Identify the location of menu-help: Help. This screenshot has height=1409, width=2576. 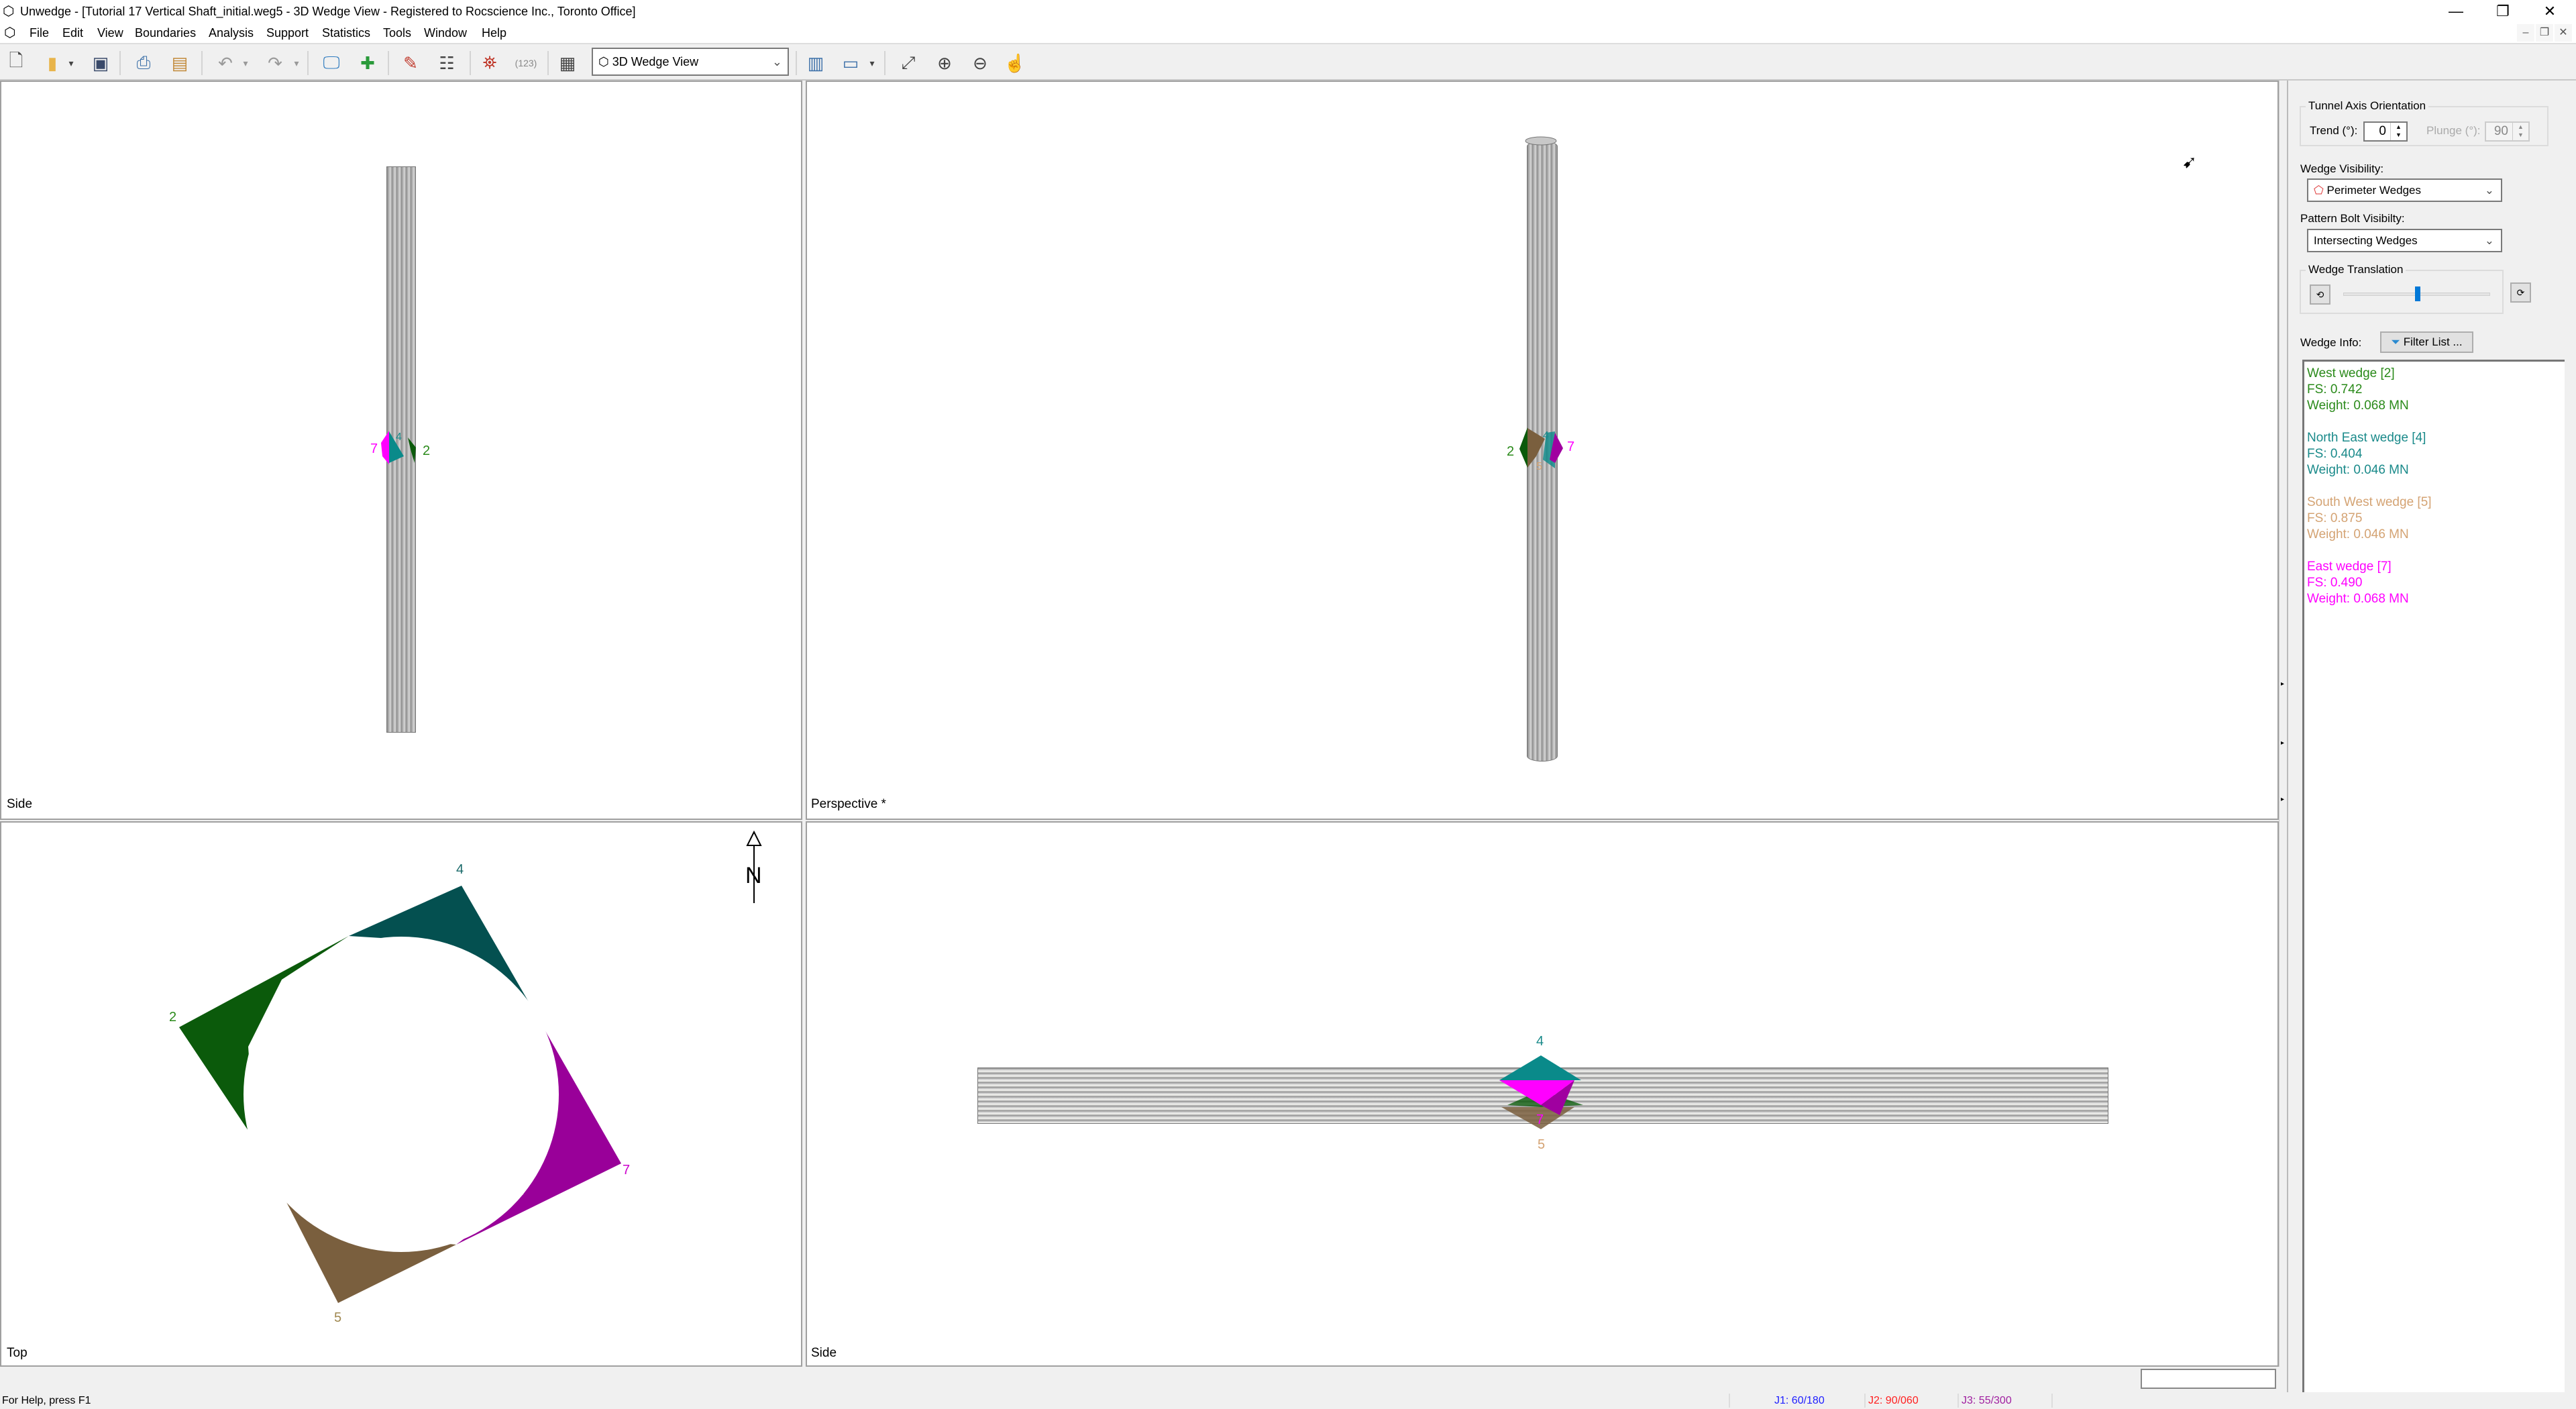
(494, 33).